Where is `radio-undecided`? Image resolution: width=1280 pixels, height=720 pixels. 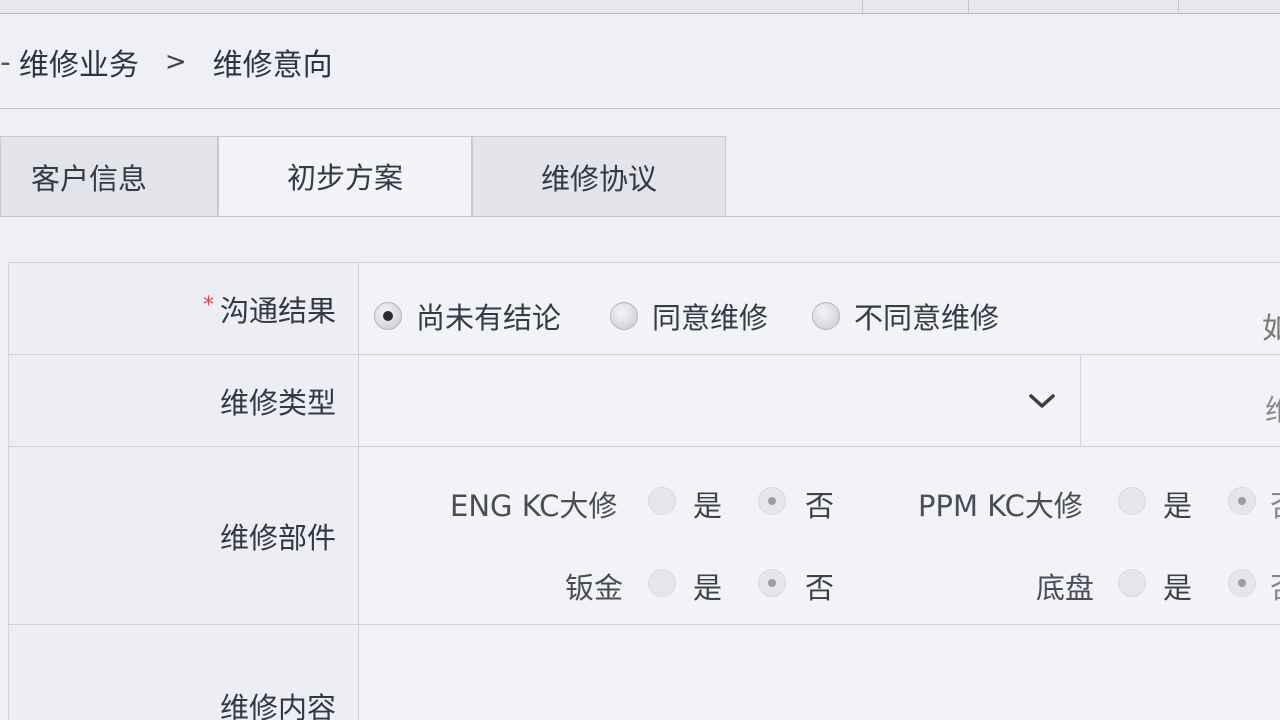
radio-undecided is located at coordinates (388, 316).